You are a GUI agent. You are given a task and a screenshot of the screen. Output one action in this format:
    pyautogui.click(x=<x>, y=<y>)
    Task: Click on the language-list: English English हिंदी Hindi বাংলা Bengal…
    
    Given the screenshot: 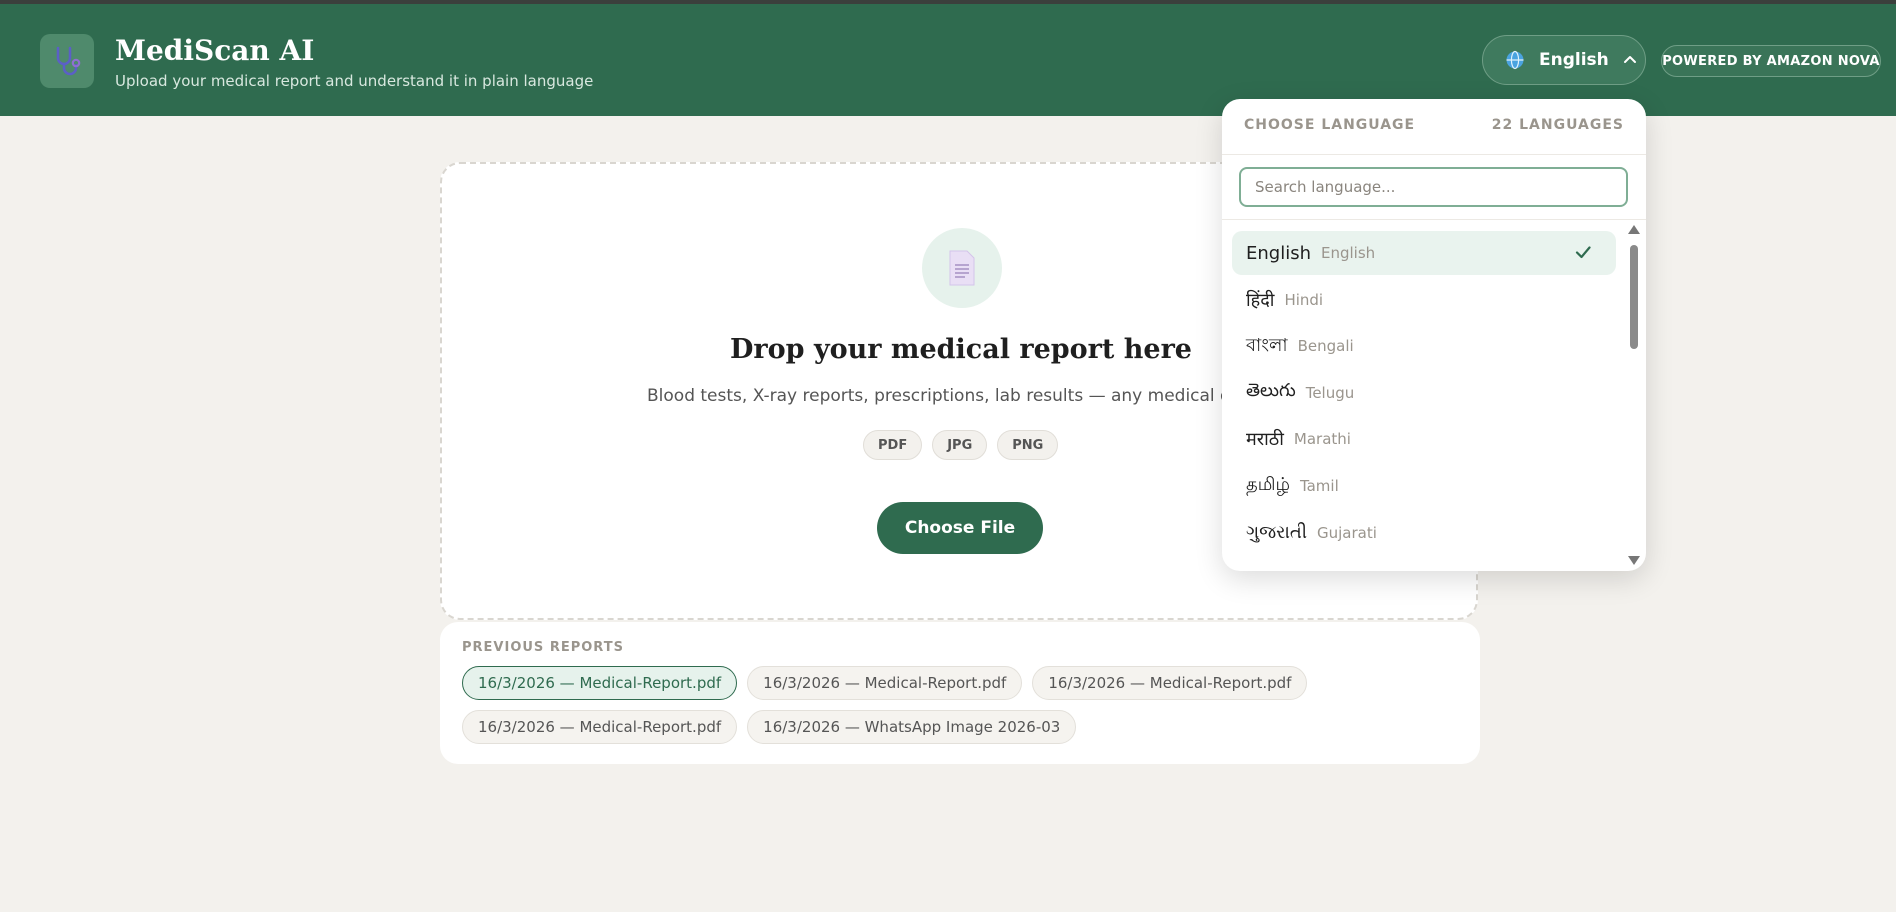 What is the action you would take?
    pyautogui.click(x=1424, y=394)
    